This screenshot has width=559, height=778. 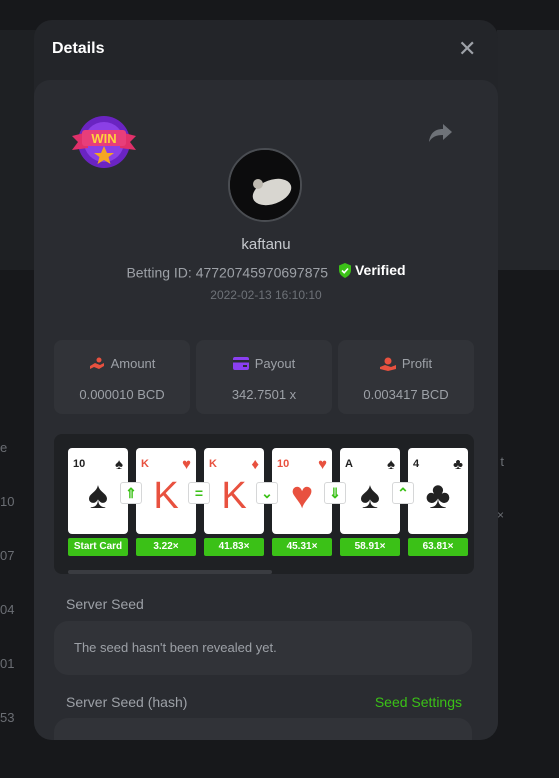 I want to click on avatar-image, so click(x=265, y=185).